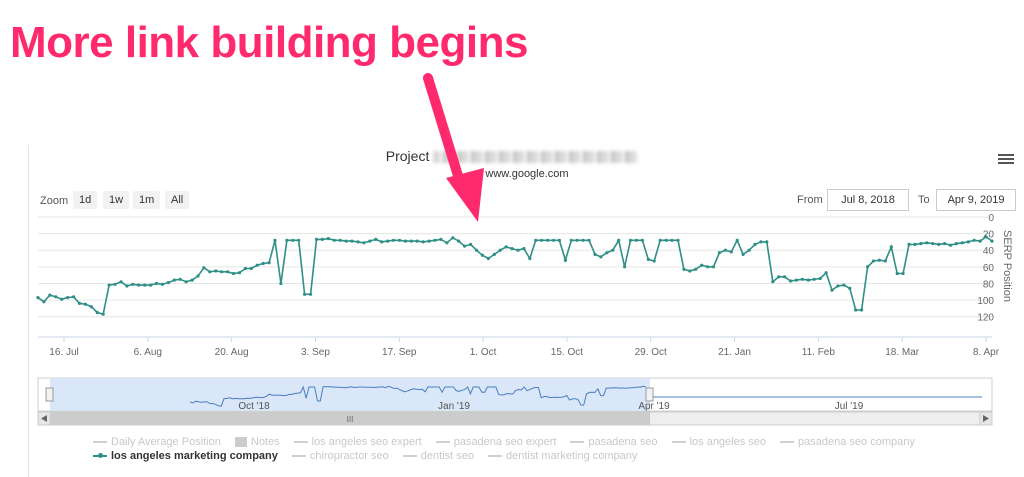 This screenshot has height=477, width=1024. Describe the element at coordinates (505, 442) in the screenshot. I see `legend-label: pasadena seo expert` at that location.